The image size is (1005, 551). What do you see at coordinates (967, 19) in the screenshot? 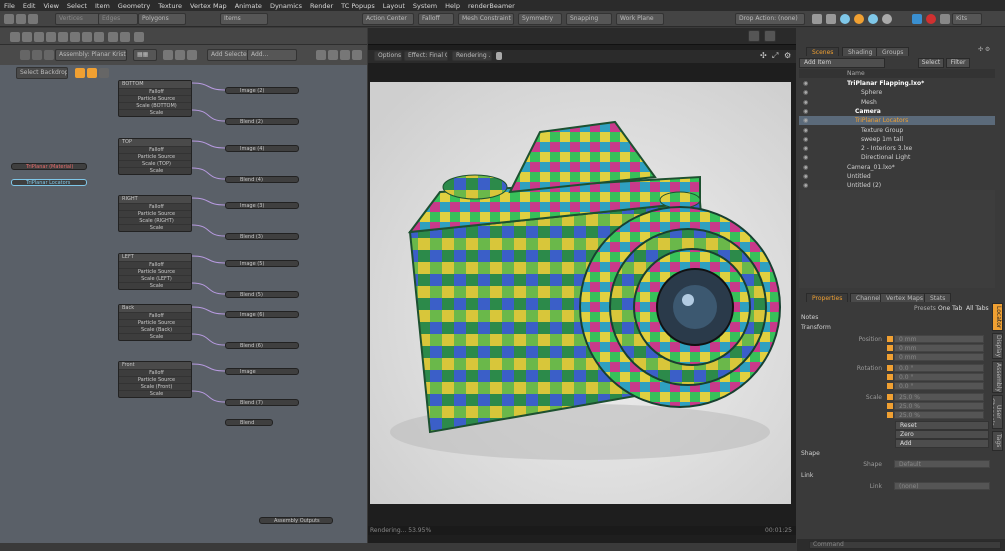
I see `kits-button: Kits` at bounding box center [967, 19].